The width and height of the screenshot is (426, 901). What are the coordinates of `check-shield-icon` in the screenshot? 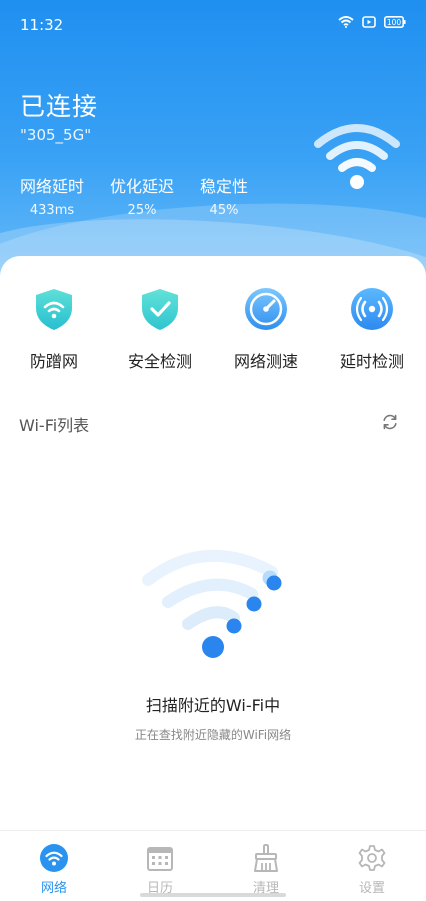 It's located at (160, 309).